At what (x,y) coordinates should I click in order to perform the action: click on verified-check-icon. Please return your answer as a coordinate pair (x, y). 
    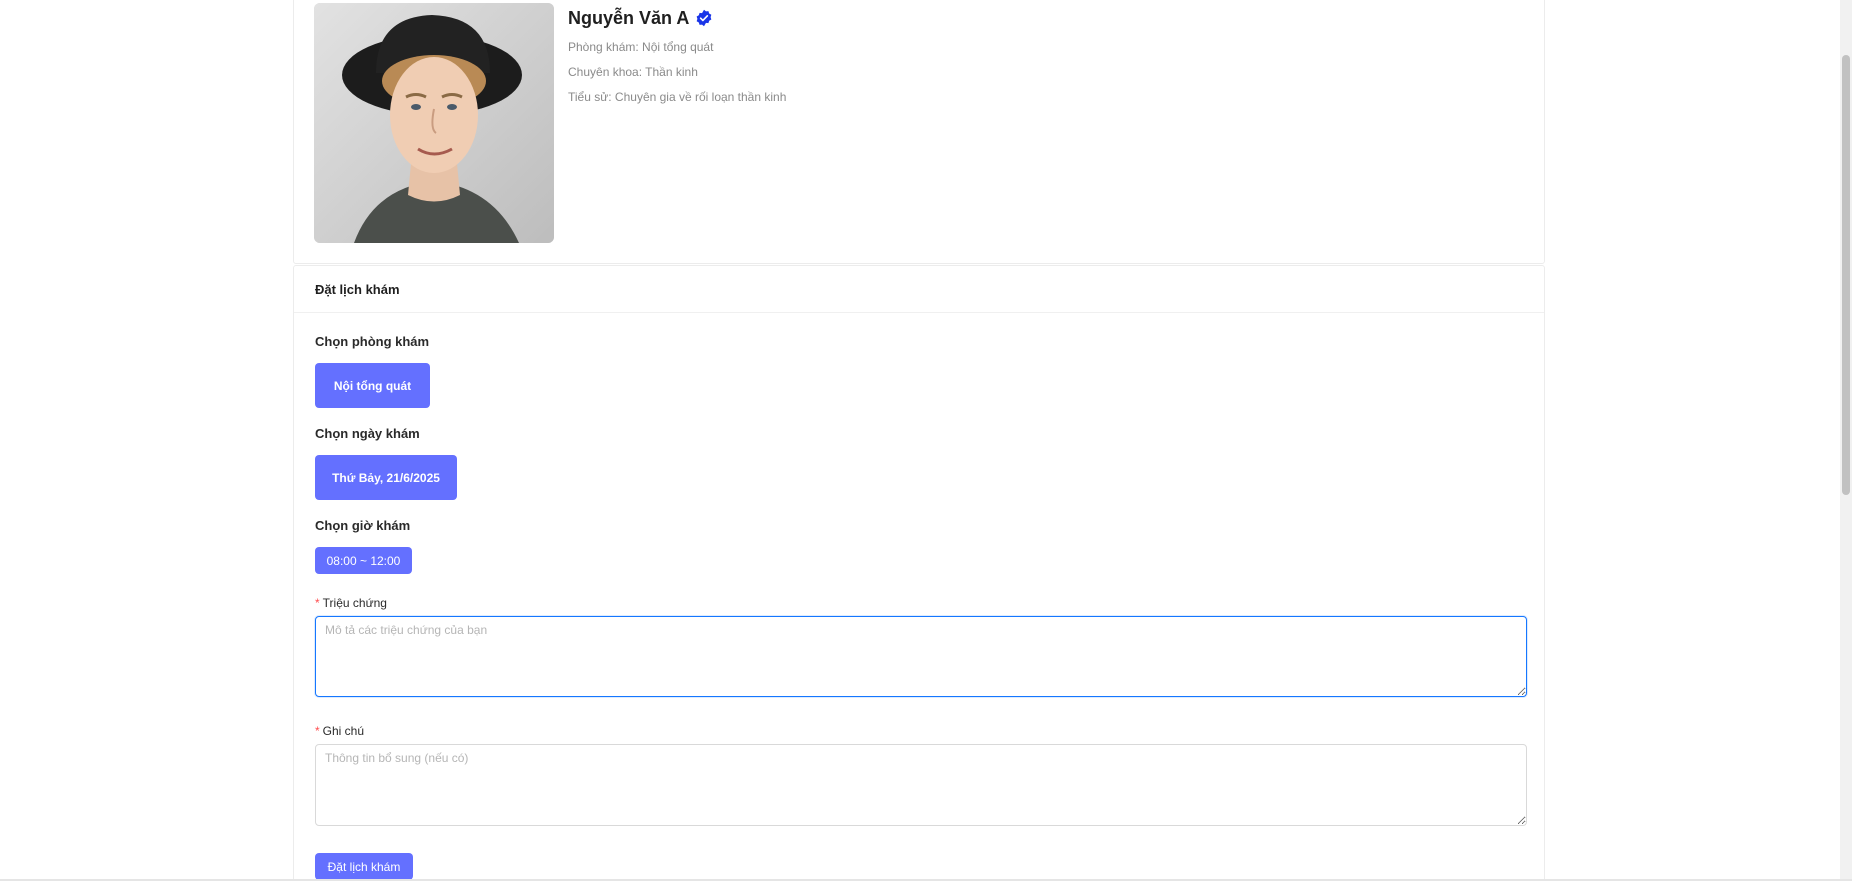
    Looking at the image, I should click on (704, 18).